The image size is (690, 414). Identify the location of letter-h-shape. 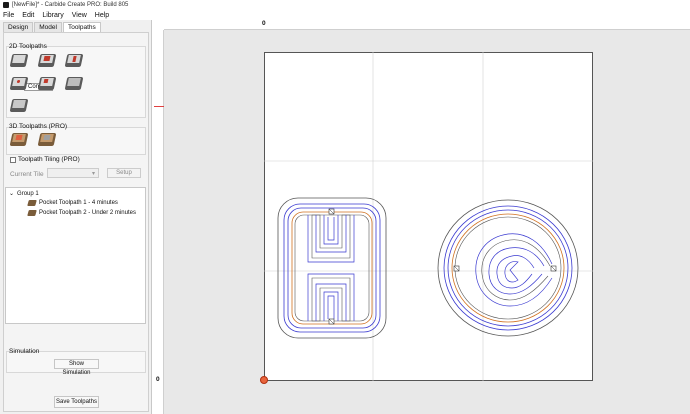
(332, 268).